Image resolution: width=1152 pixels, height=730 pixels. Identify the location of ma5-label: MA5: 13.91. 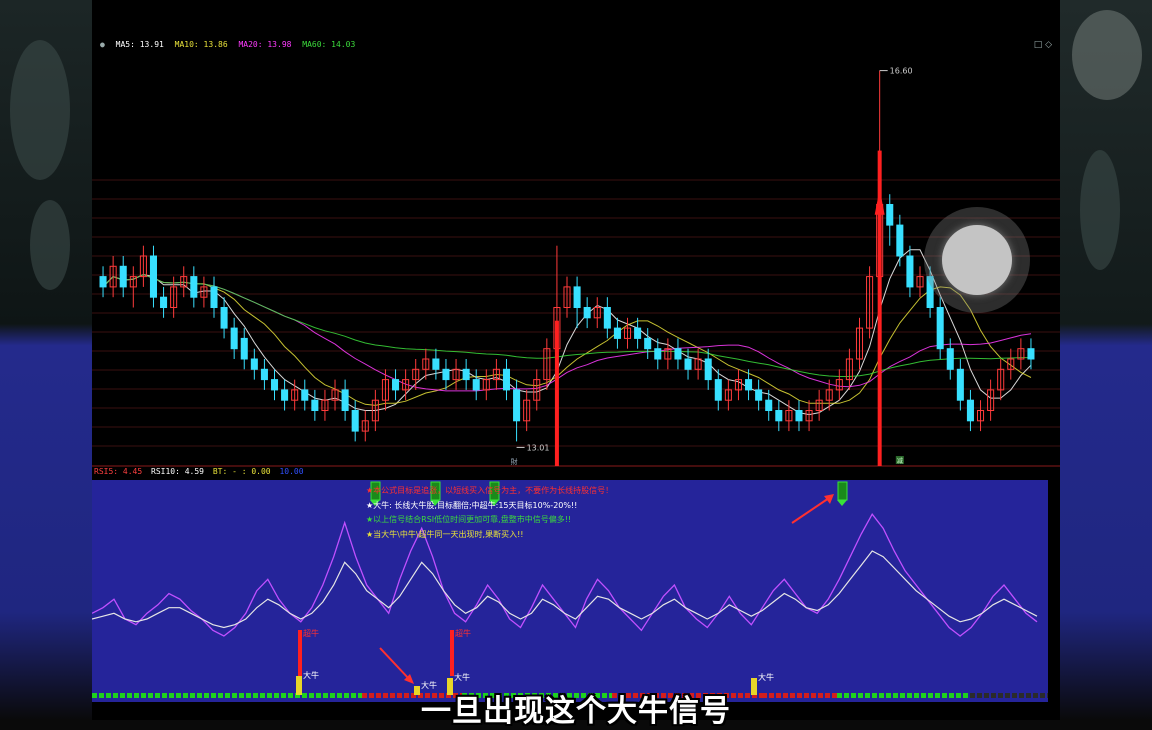
(139, 44).